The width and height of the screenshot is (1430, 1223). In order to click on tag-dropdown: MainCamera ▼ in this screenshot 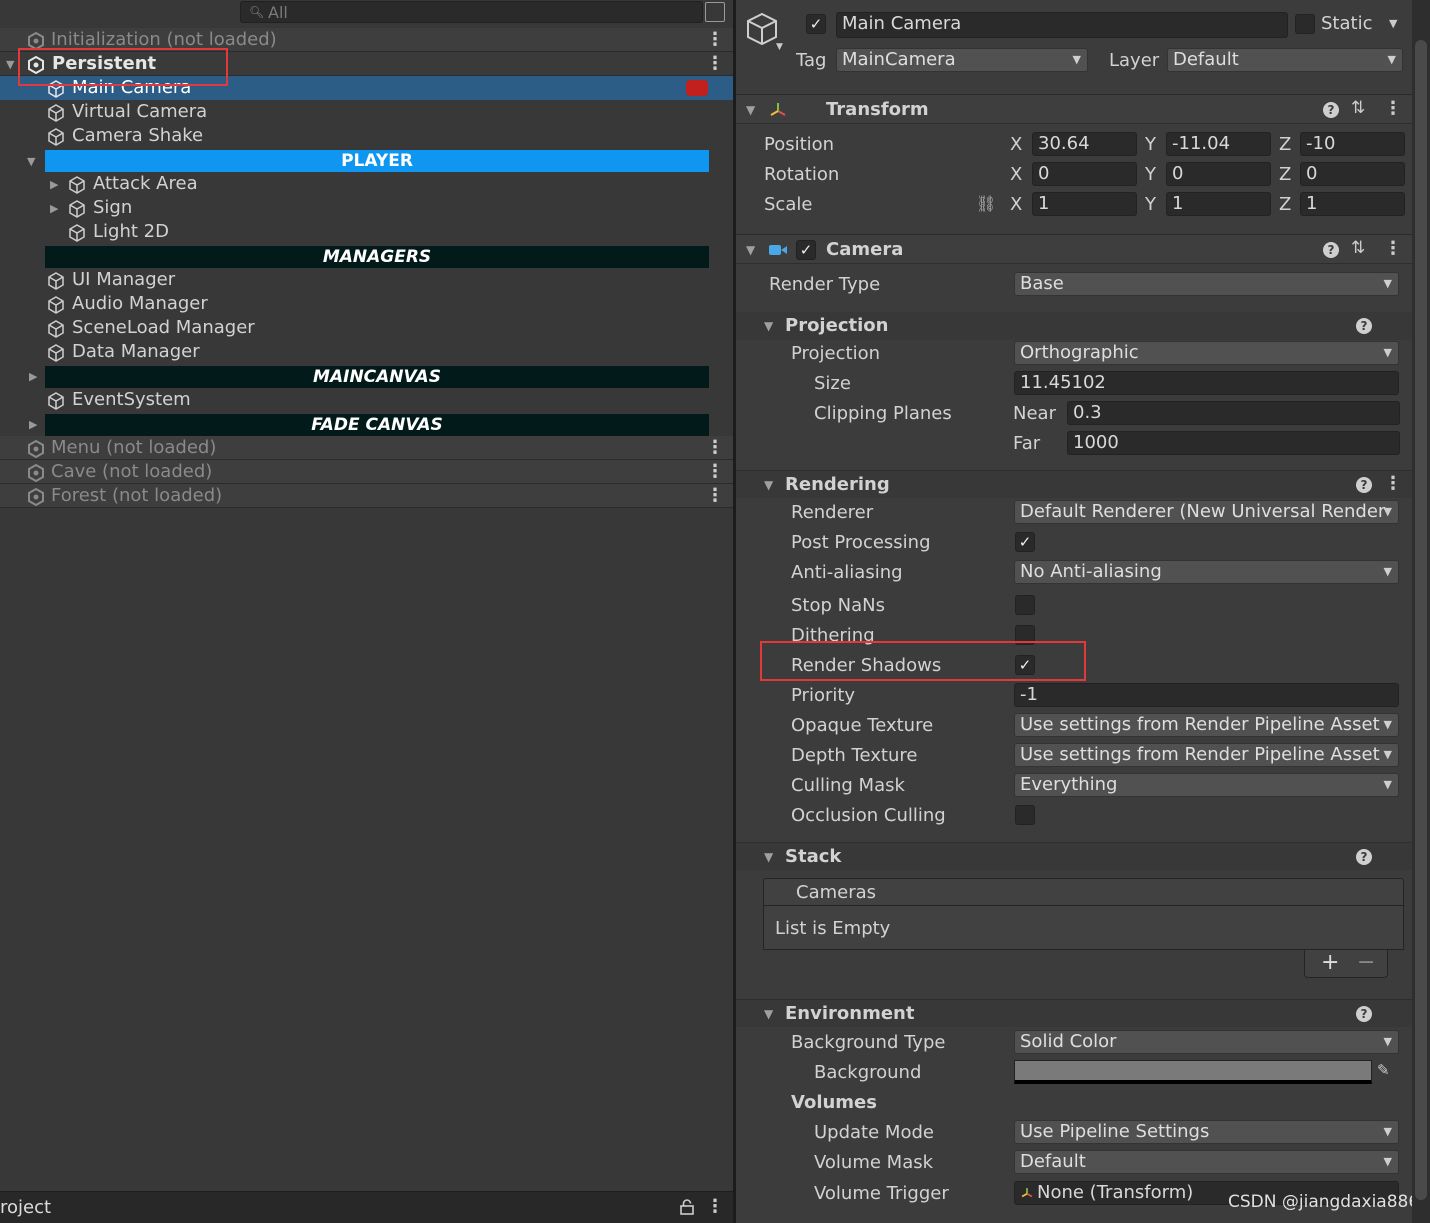, I will do `click(962, 60)`.